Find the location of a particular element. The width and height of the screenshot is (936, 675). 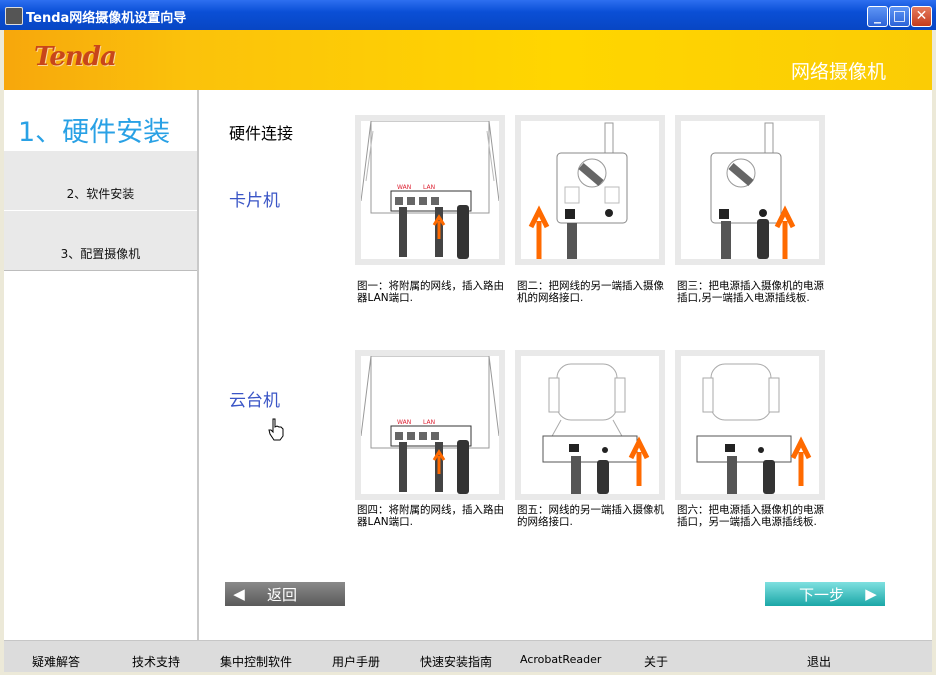

step-caption-5: 图五：网线的另一端插入摄像机的网络接口. is located at coordinates (590, 516).